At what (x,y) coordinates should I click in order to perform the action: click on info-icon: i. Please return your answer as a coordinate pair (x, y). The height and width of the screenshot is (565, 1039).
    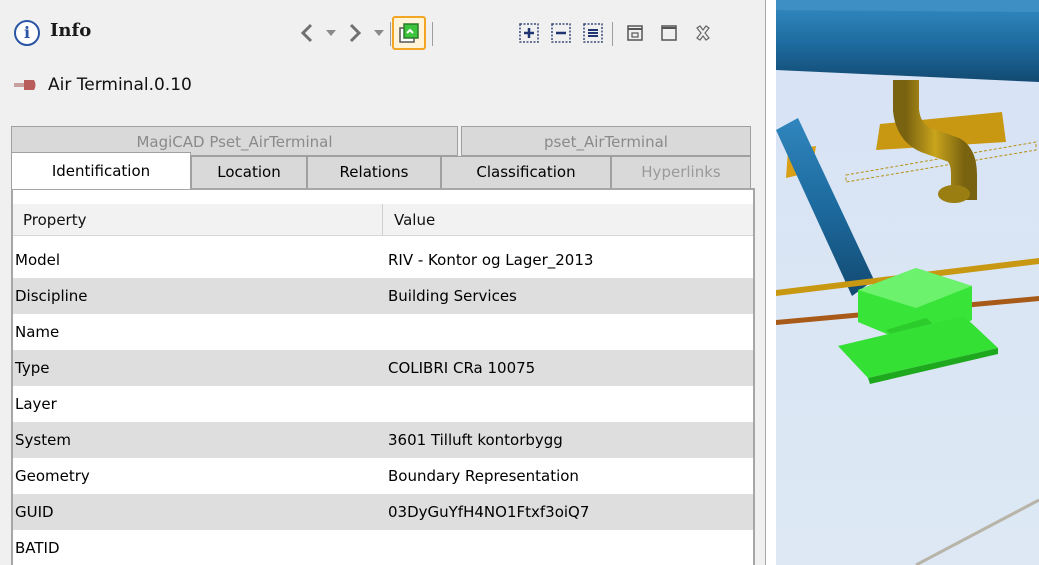
    Looking at the image, I should click on (27, 33).